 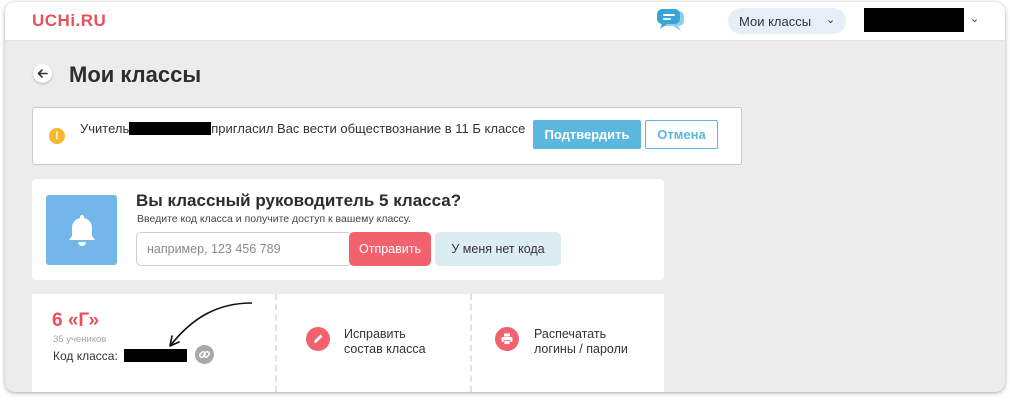 I want to click on print-logins-label: Распечатать логины / пароли, so click(x=589, y=342).